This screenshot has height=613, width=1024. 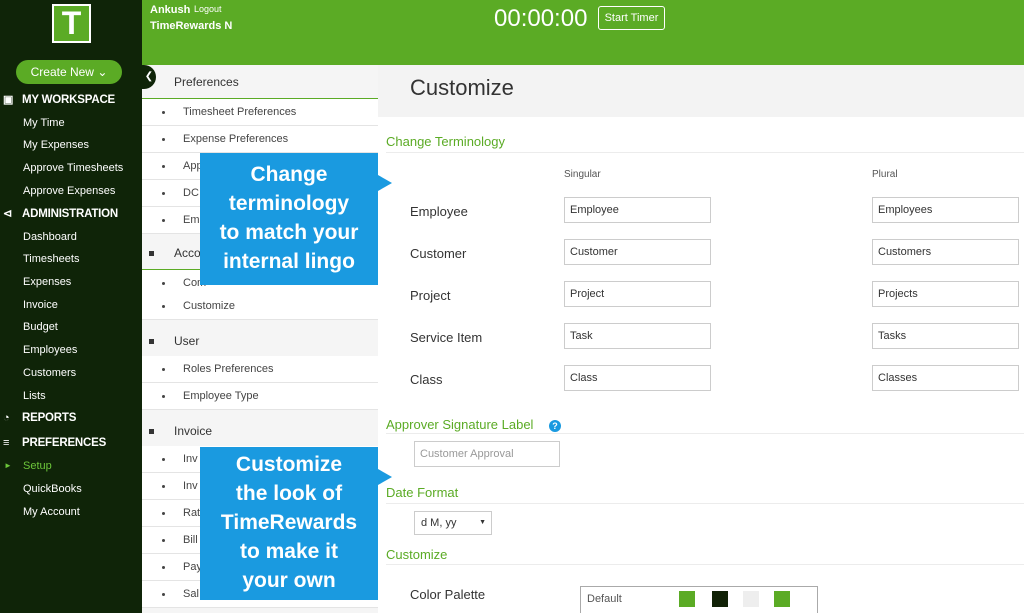 What do you see at coordinates (260, 139) in the screenshot?
I see `pref-item-expense: Expense Preferences` at bounding box center [260, 139].